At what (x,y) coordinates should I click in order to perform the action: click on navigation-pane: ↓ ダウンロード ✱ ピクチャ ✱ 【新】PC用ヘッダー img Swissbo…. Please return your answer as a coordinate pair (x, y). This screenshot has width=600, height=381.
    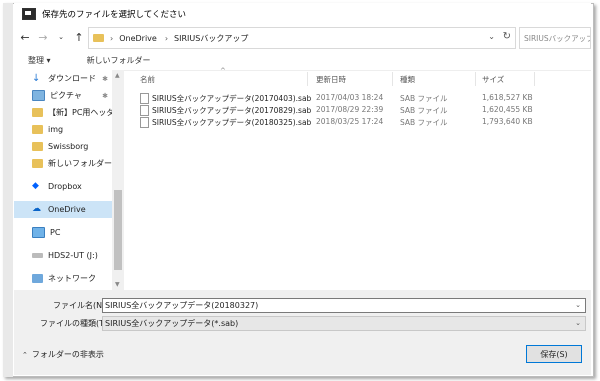
    Looking at the image, I should click on (69, 180).